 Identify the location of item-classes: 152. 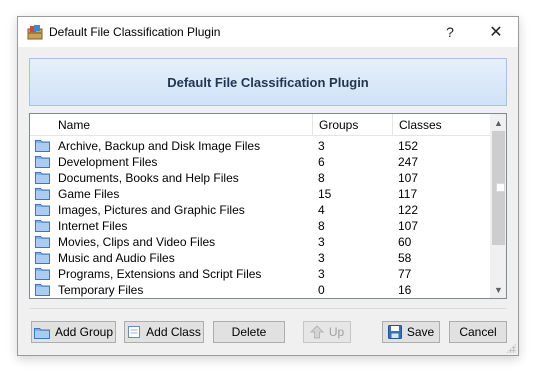
(408, 146).